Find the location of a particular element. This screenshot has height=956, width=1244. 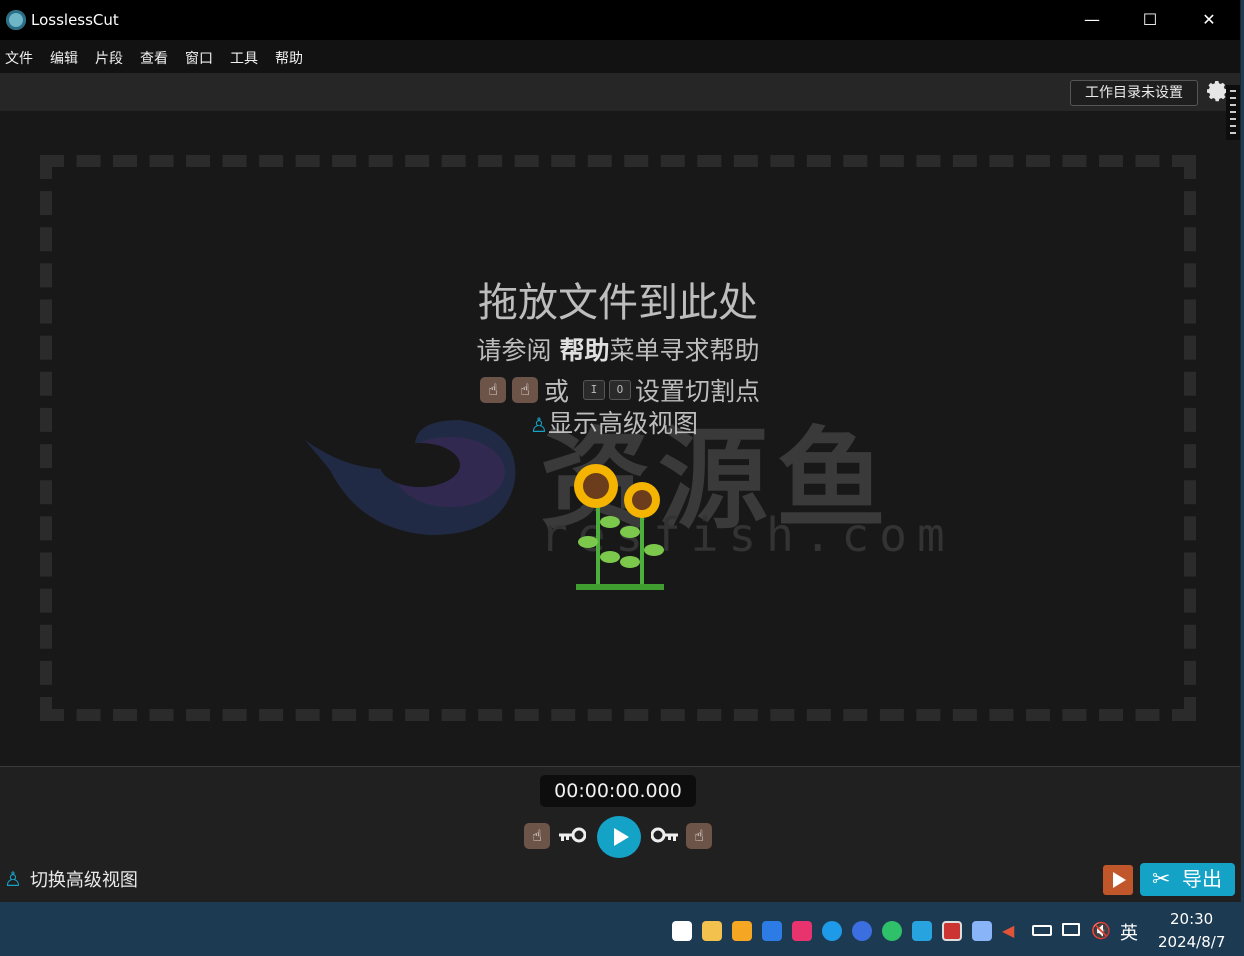

menu-tools: 工具 is located at coordinates (244, 58).